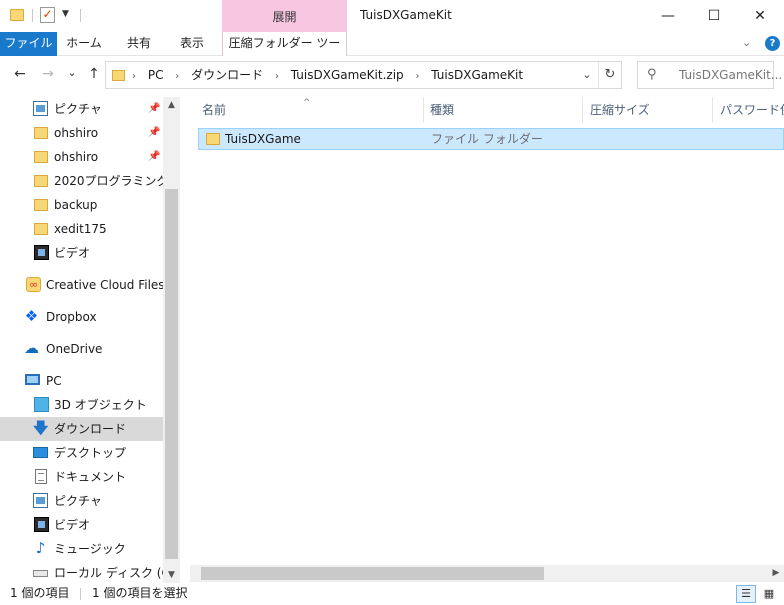 The height and width of the screenshot is (605, 784). What do you see at coordinates (80, 594) in the screenshot?
I see `status-separator` at bounding box center [80, 594].